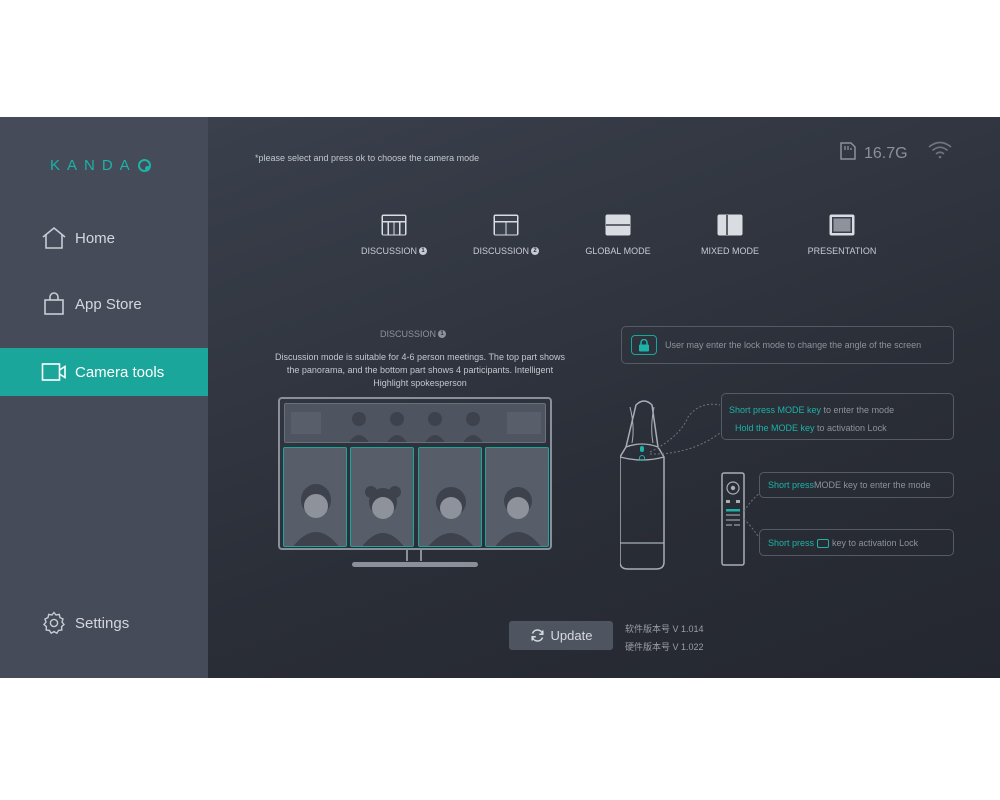 The height and width of the screenshot is (800, 1000). What do you see at coordinates (811, 428) in the screenshot?
I see `camera-callout-line-2: Hold the MODE key to activation Lock` at bounding box center [811, 428].